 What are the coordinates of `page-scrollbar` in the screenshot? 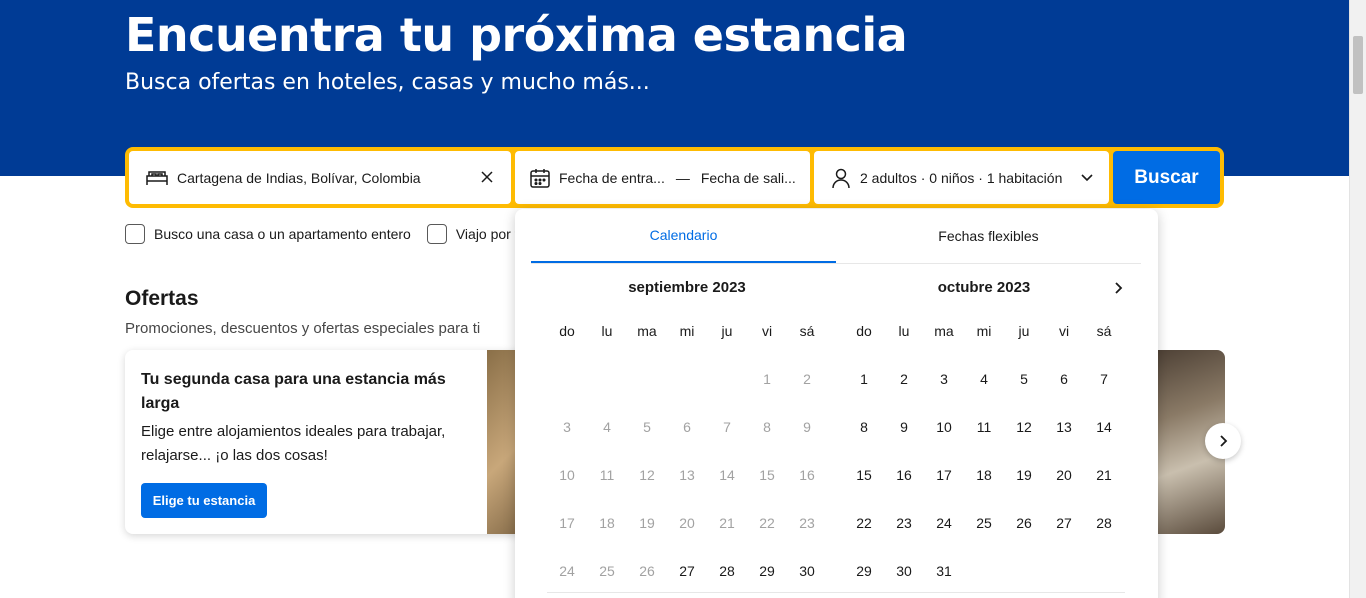 It's located at (1357, 299).